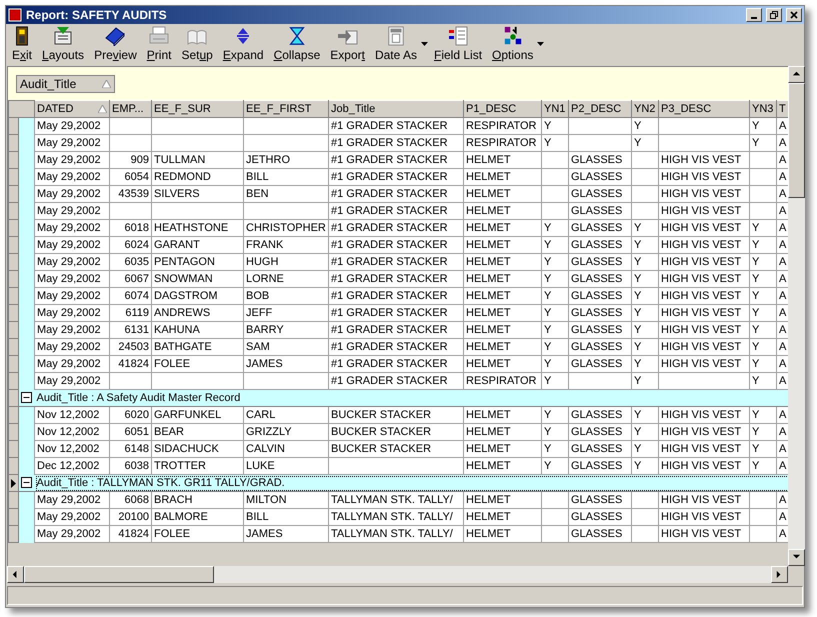  Describe the element at coordinates (782, 109) in the screenshot. I see `column-header: T` at that location.